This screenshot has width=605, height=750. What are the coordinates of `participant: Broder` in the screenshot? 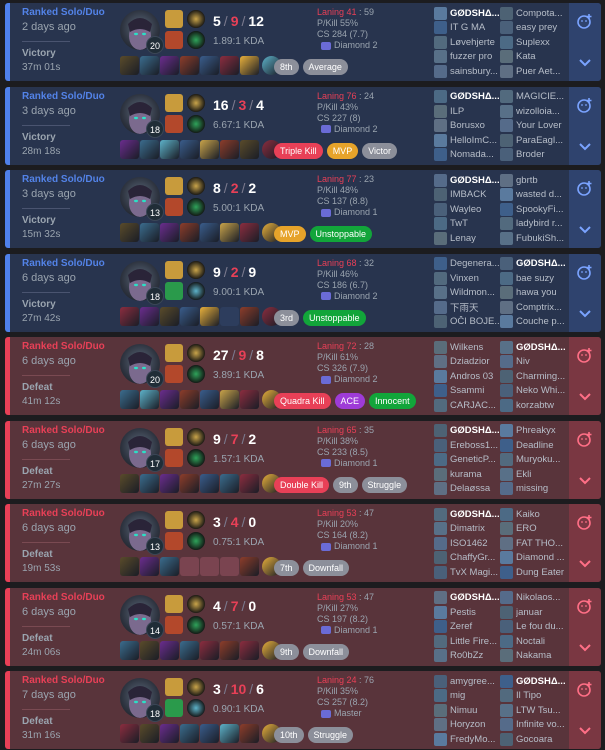 It's located at (534, 155).